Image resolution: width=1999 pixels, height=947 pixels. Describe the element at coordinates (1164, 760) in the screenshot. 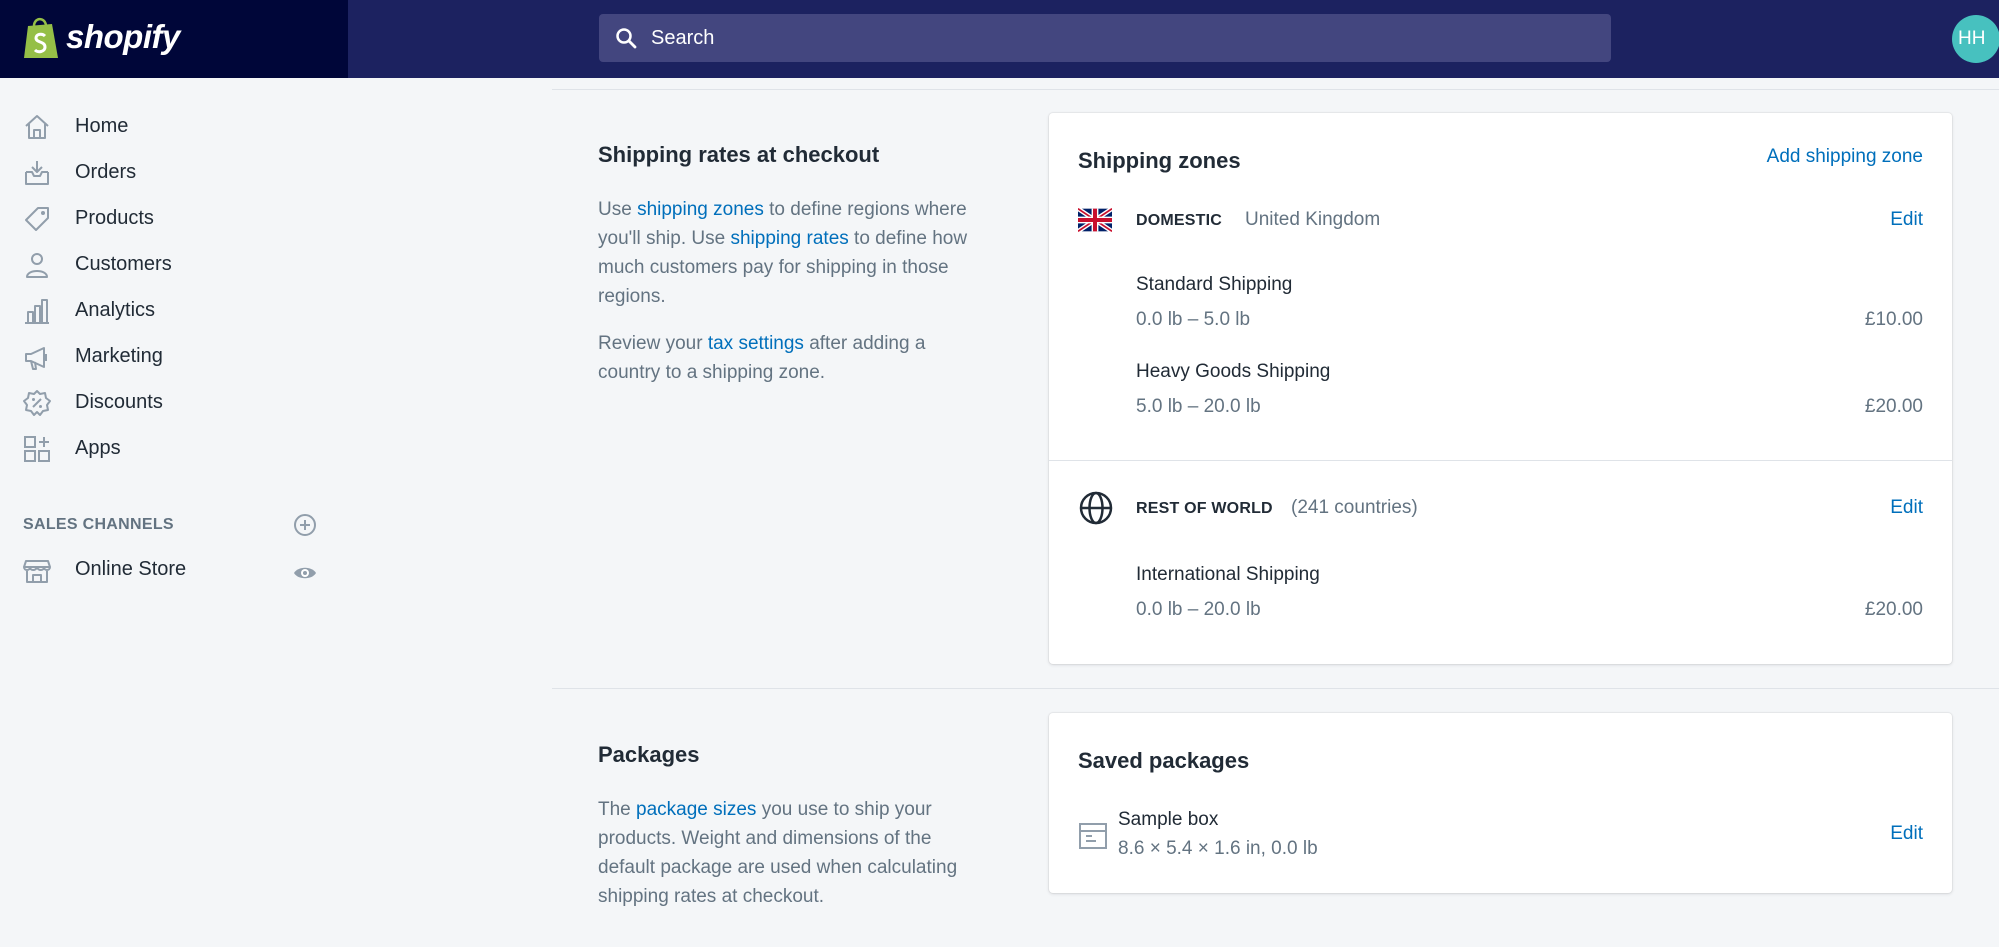

I see `saved-packages-title: Saved packages` at that location.